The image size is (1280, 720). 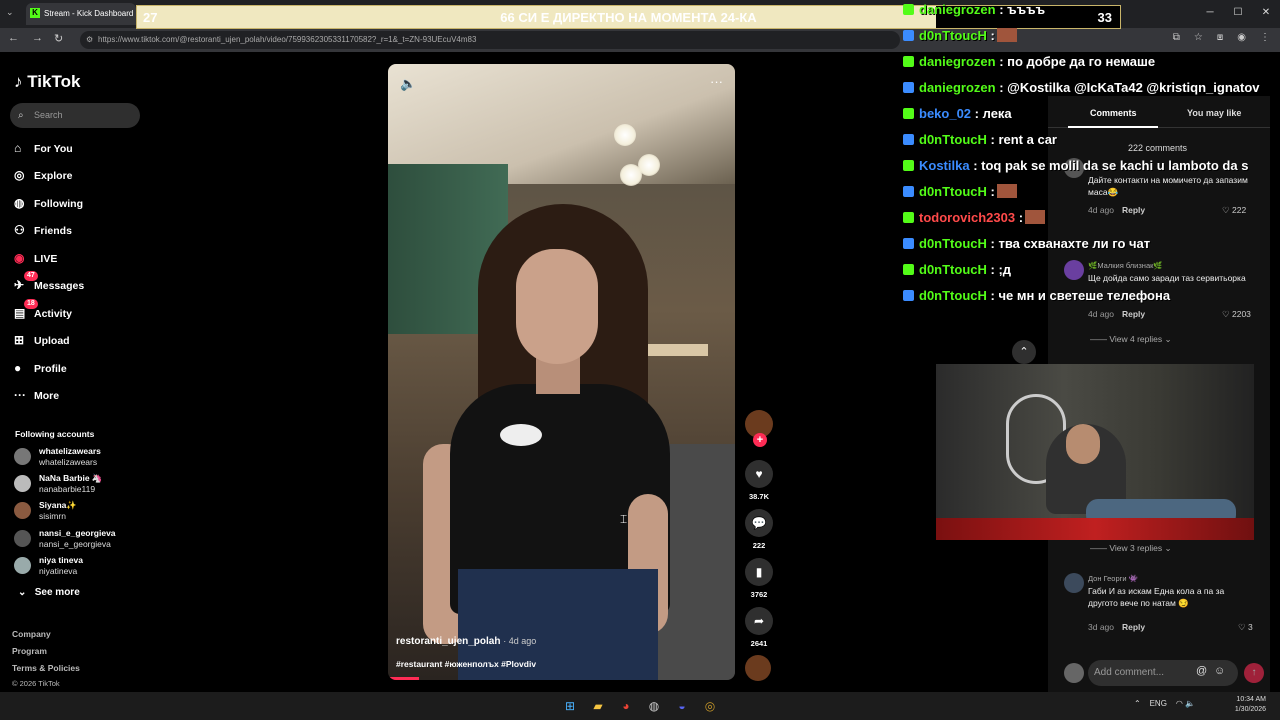 What do you see at coordinates (36, 683) in the screenshot?
I see `copyright: © 2026 TikTok` at bounding box center [36, 683].